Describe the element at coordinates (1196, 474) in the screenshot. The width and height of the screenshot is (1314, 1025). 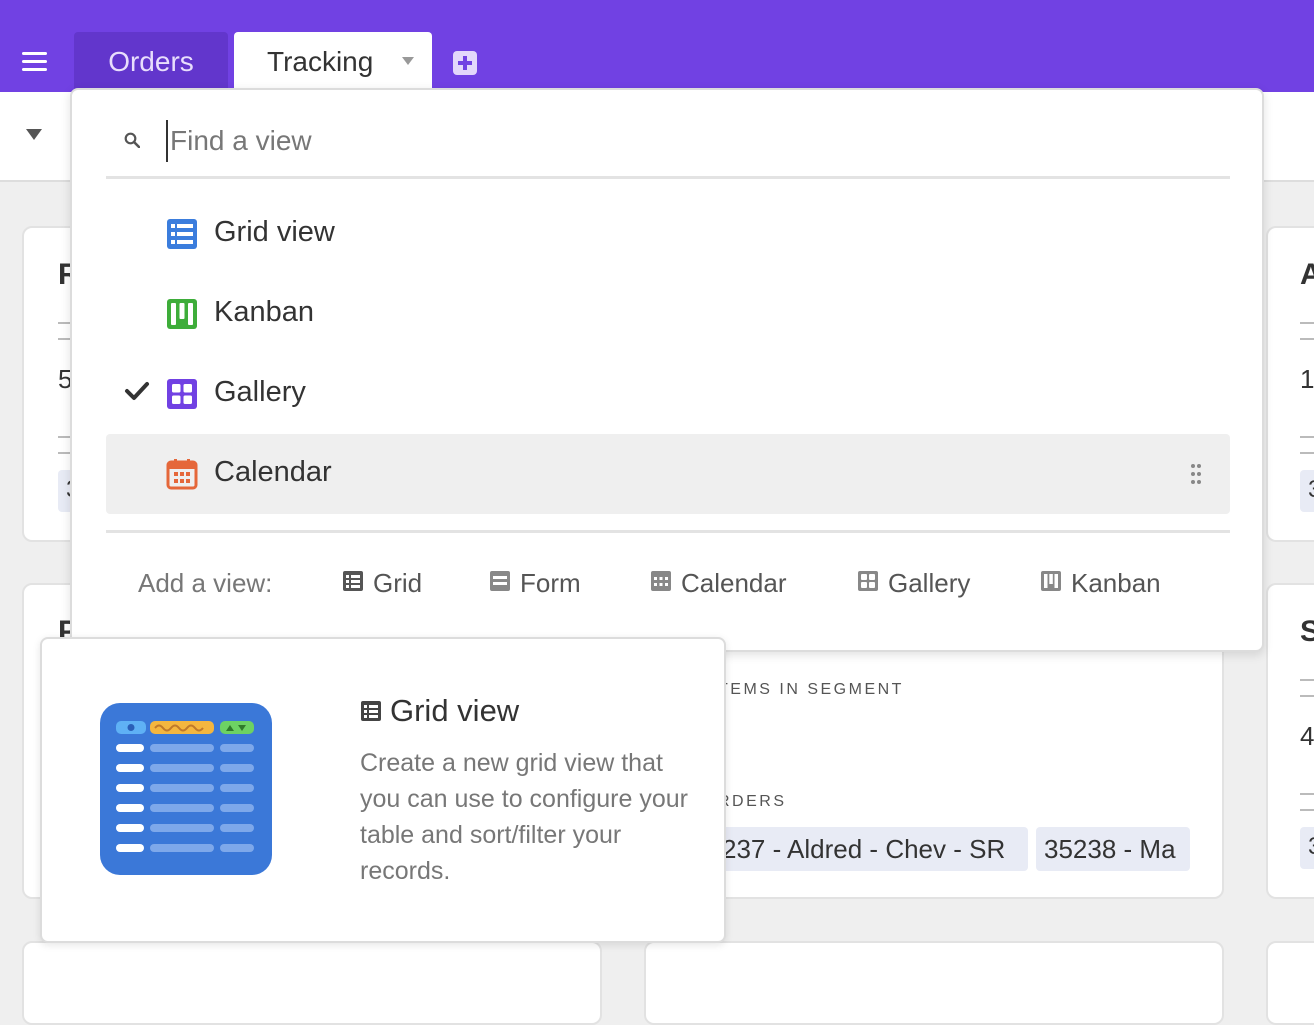
I see `drag-handle-icon` at that location.